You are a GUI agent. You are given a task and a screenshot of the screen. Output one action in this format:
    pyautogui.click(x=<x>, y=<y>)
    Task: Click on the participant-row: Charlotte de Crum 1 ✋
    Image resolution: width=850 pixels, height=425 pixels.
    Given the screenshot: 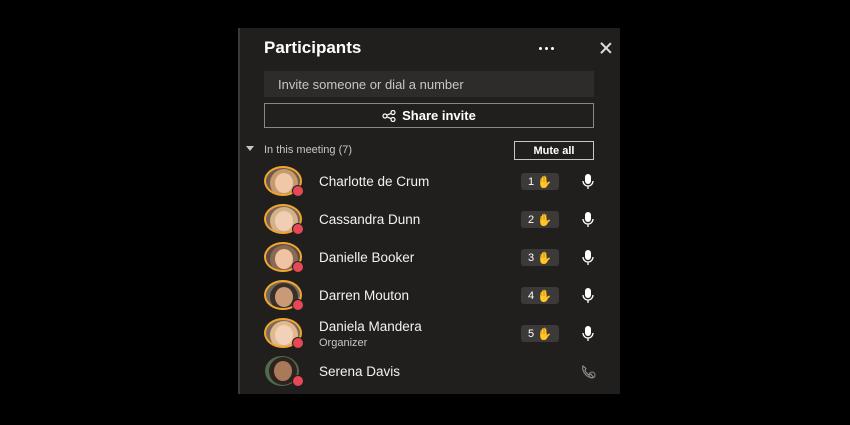 What is the action you would take?
    pyautogui.click(x=430, y=181)
    